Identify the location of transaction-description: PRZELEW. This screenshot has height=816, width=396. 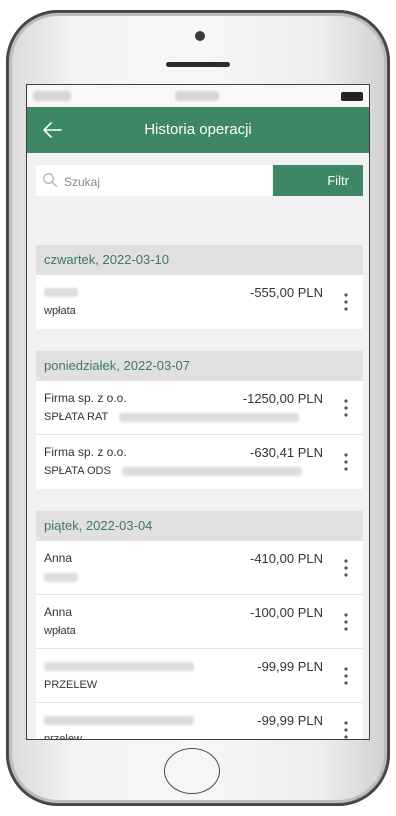
(71, 685).